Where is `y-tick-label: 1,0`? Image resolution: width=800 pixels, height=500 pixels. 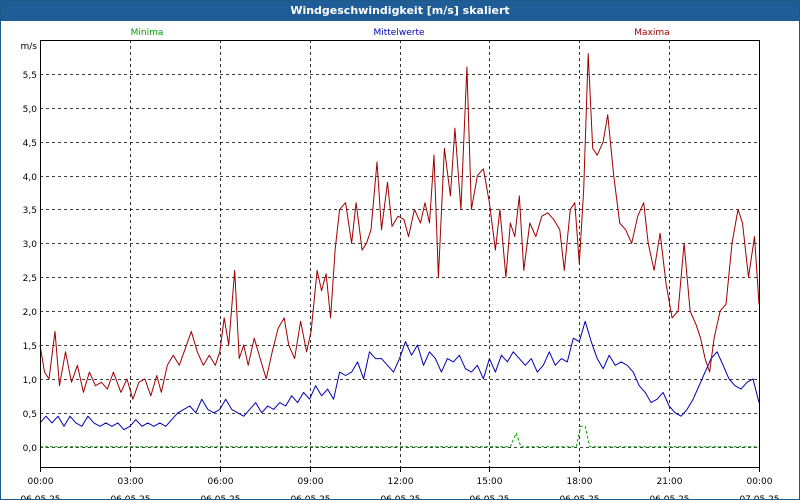 y-tick-label: 1,0 is located at coordinates (30, 381).